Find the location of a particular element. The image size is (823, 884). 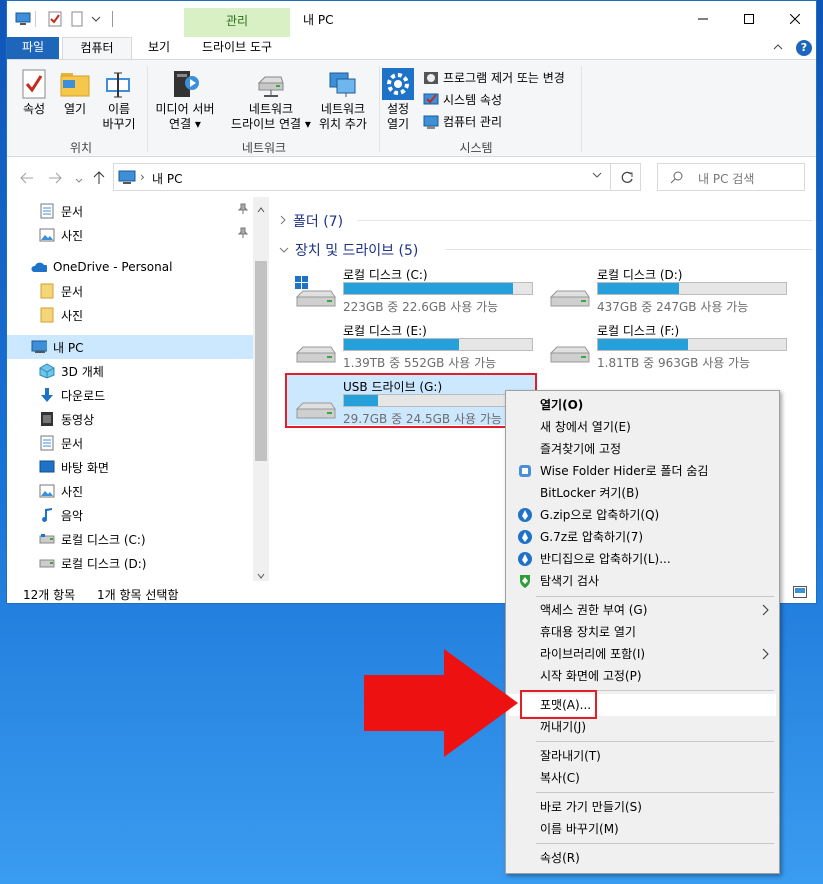

nav-item-pictures: 사진 is located at coordinates (130, 491).